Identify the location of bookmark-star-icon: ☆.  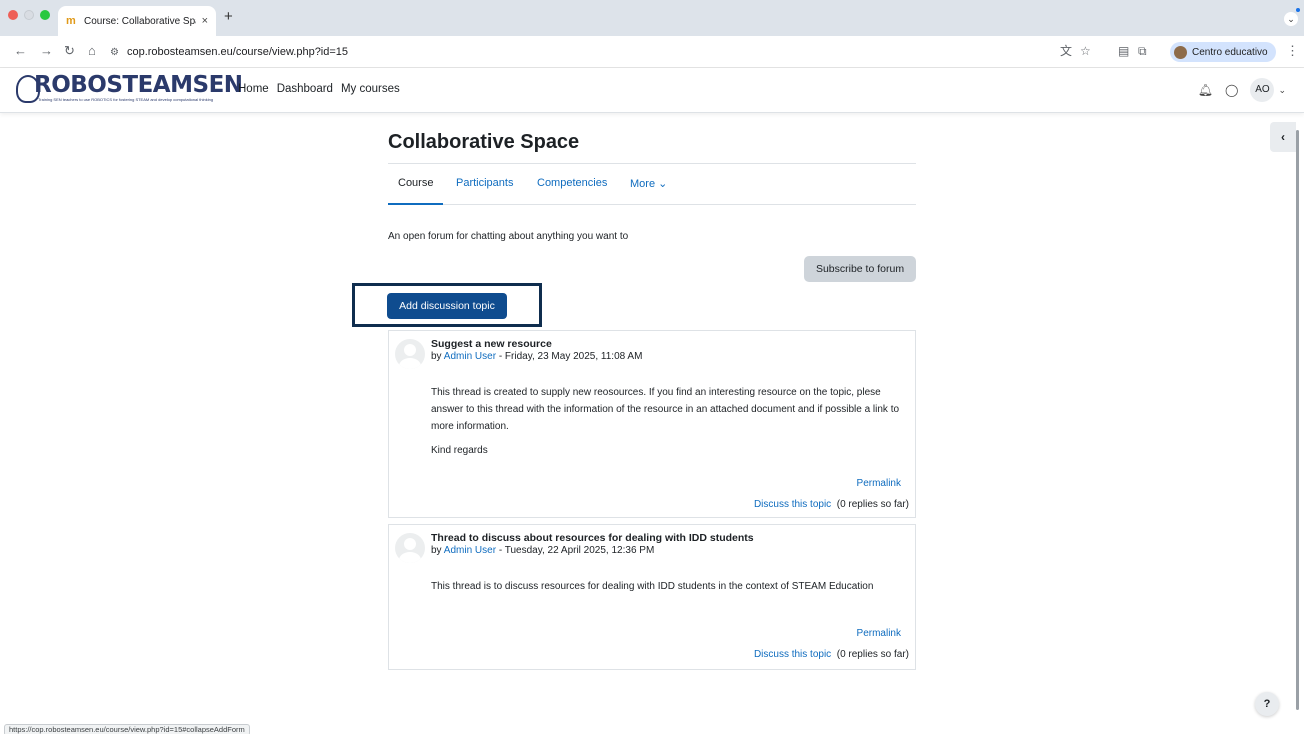
(1085, 51).